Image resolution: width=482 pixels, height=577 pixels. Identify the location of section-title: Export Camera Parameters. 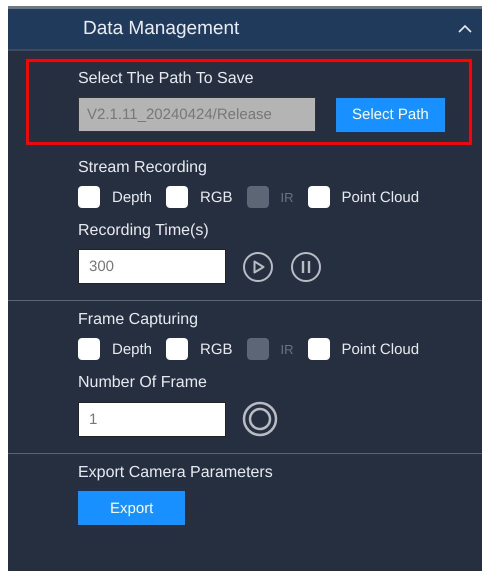
(176, 473).